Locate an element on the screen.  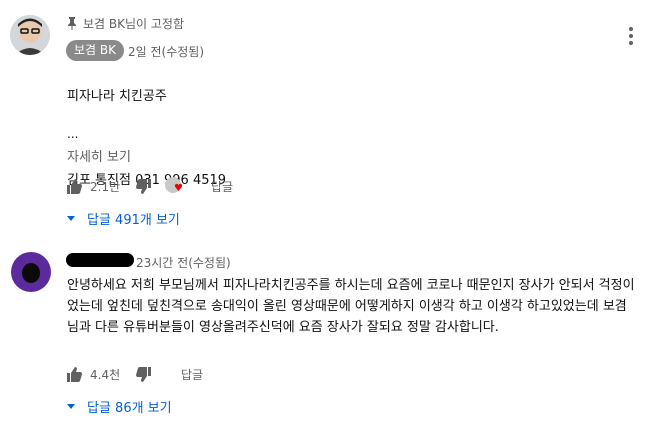
view-replies-label: 답글 491개 보기 is located at coordinates (133, 220).